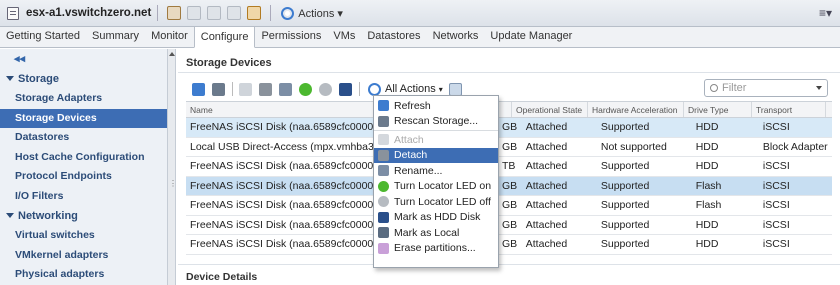 The height and width of the screenshot is (285, 840). Describe the element at coordinates (214, 13) in the screenshot. I see `power-off-icon` at that location.